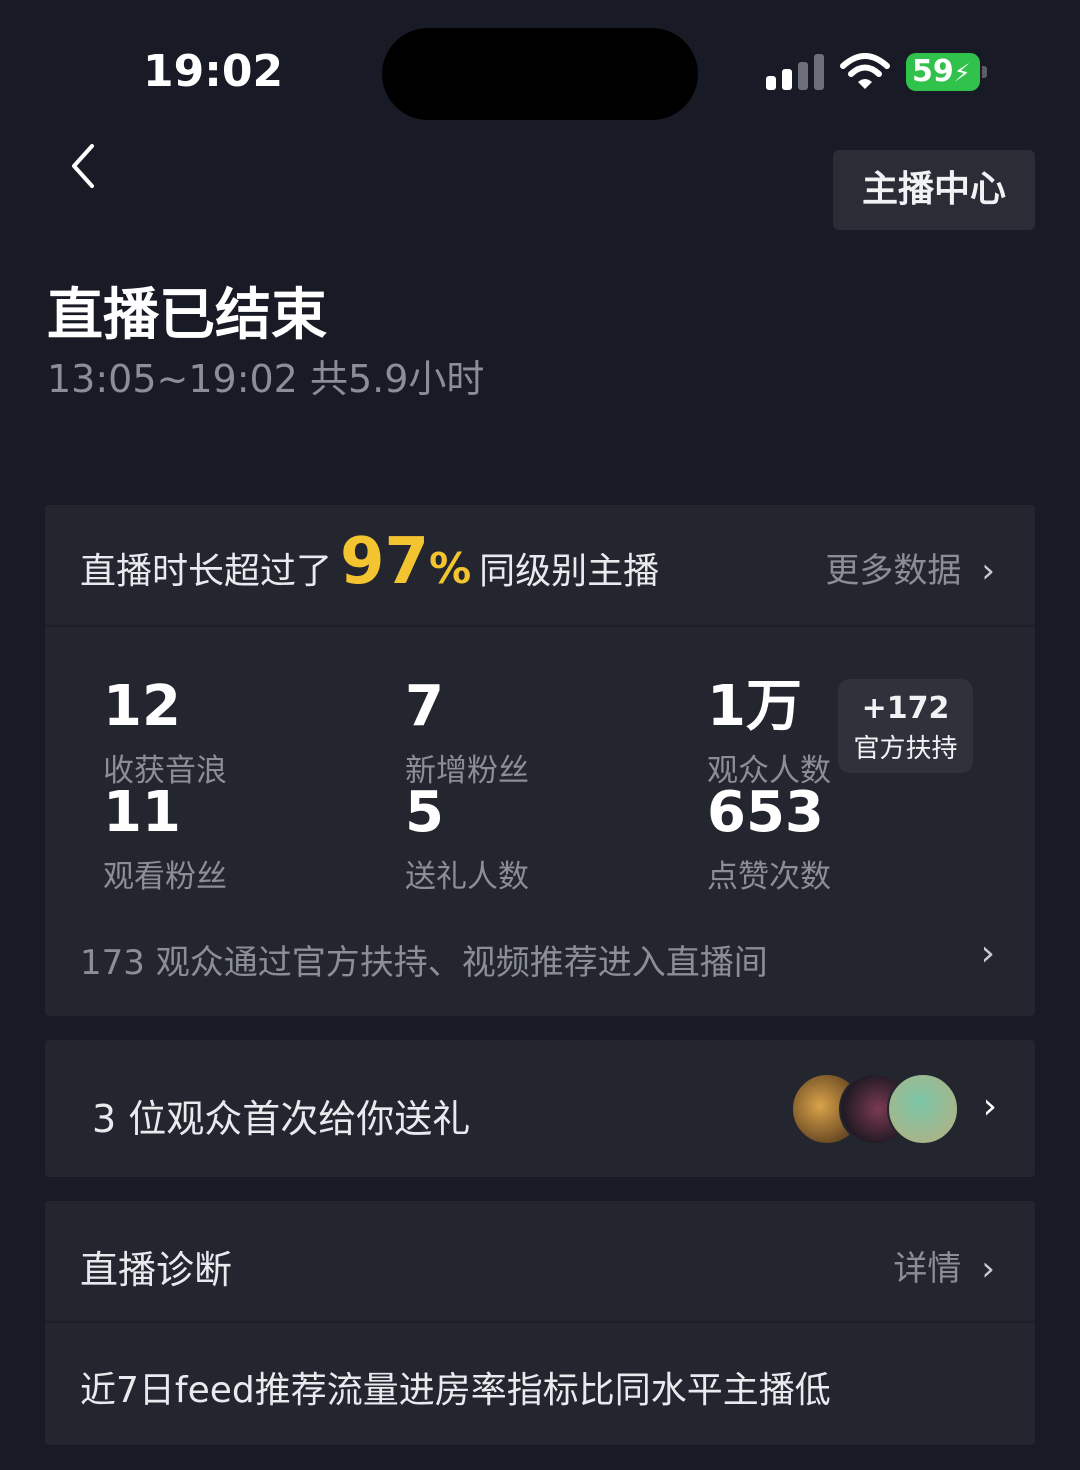  Describe the element at coordinates (934, 190) in the screenshot. I see `anchor-center-button: 主播中心` at that location.